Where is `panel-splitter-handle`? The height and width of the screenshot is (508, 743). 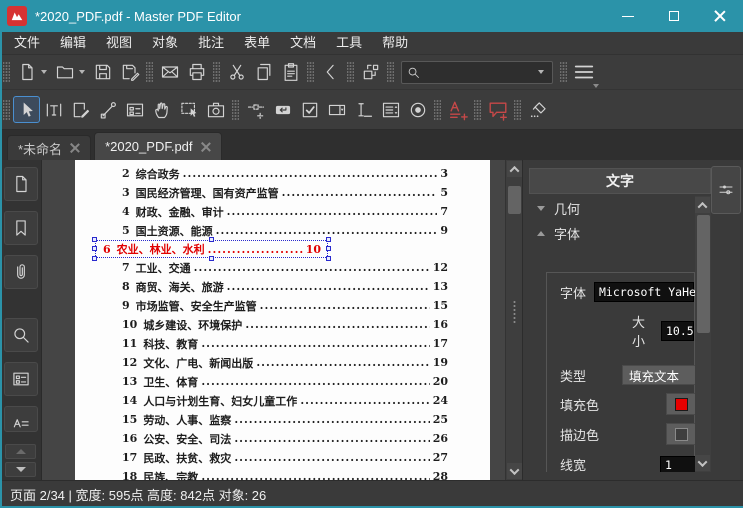 panel-splitter-handle is located at coordinates (514, 312).